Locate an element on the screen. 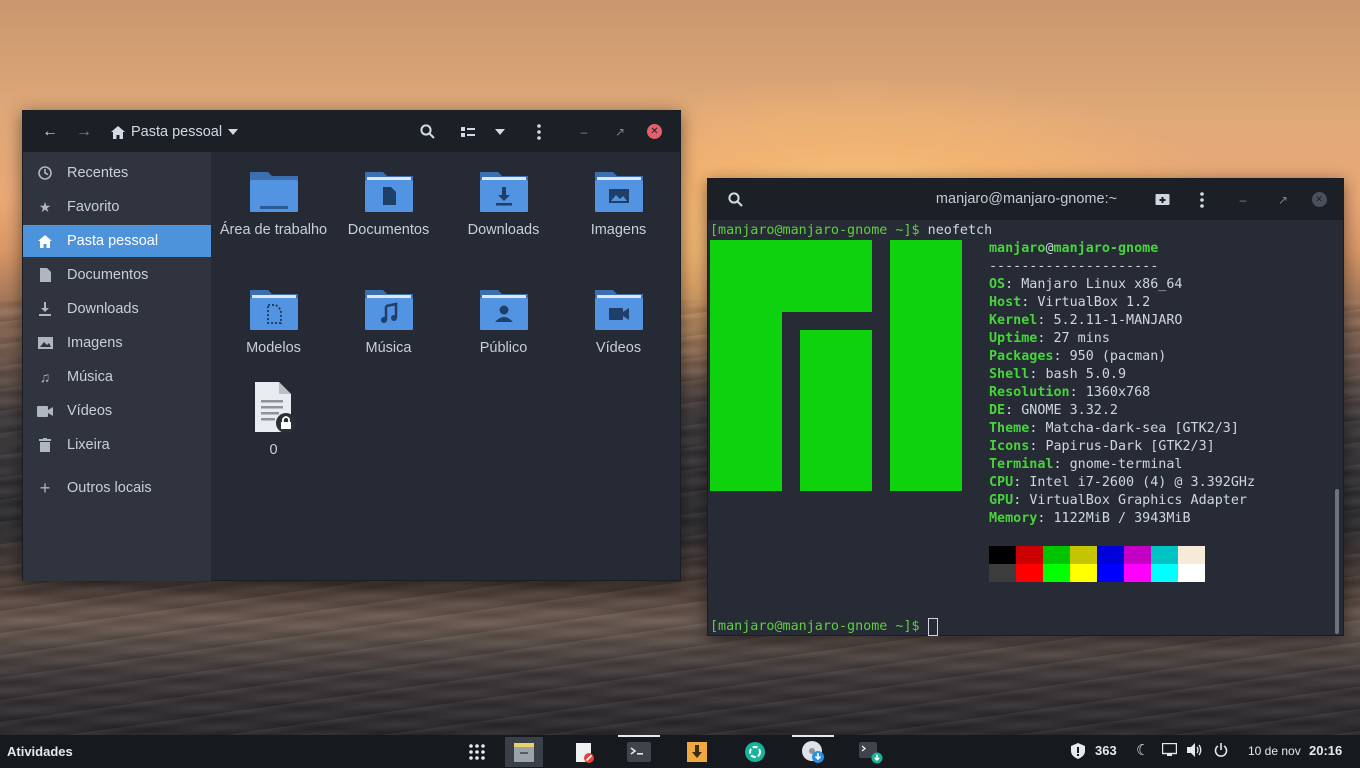 This screenshot has height=768, width=1360. info-line: Packages: 950 (pacman) is located at coordinates (1078, 356).